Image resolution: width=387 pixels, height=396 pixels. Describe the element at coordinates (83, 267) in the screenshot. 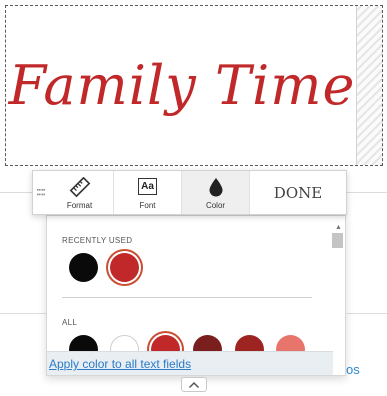

I see `recent-color-swatch-black` at that location.